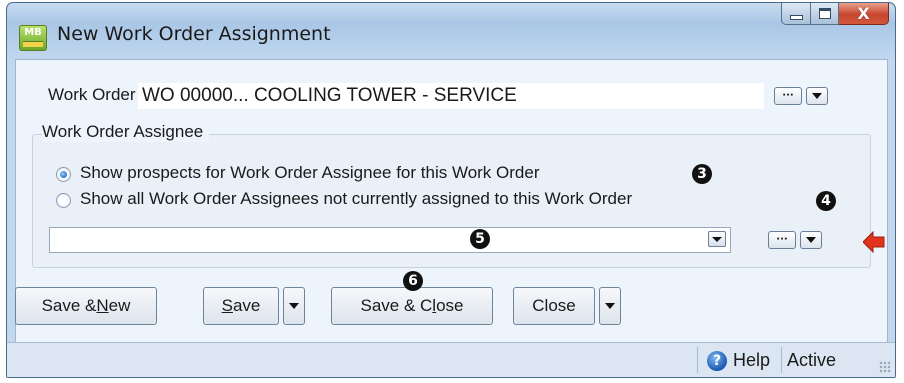 The width and height of the screenshot is (904, 383). I want to click on app-icon: MB, so click(33, 38).